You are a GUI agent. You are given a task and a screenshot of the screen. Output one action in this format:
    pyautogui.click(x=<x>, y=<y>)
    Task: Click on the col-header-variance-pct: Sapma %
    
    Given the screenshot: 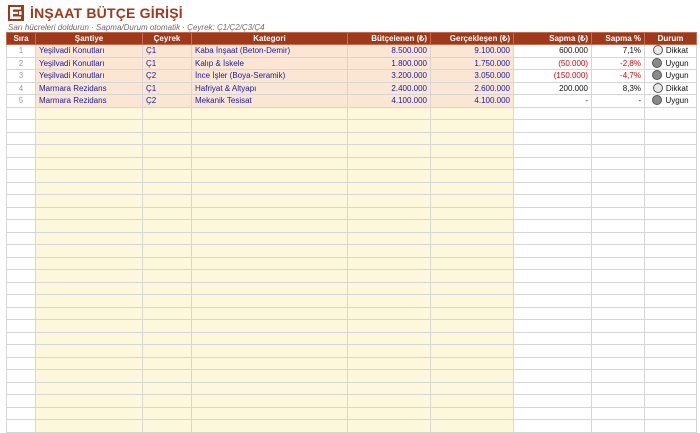 What is the action you would take?
    pyautogui.click(x=618, y=38)
    